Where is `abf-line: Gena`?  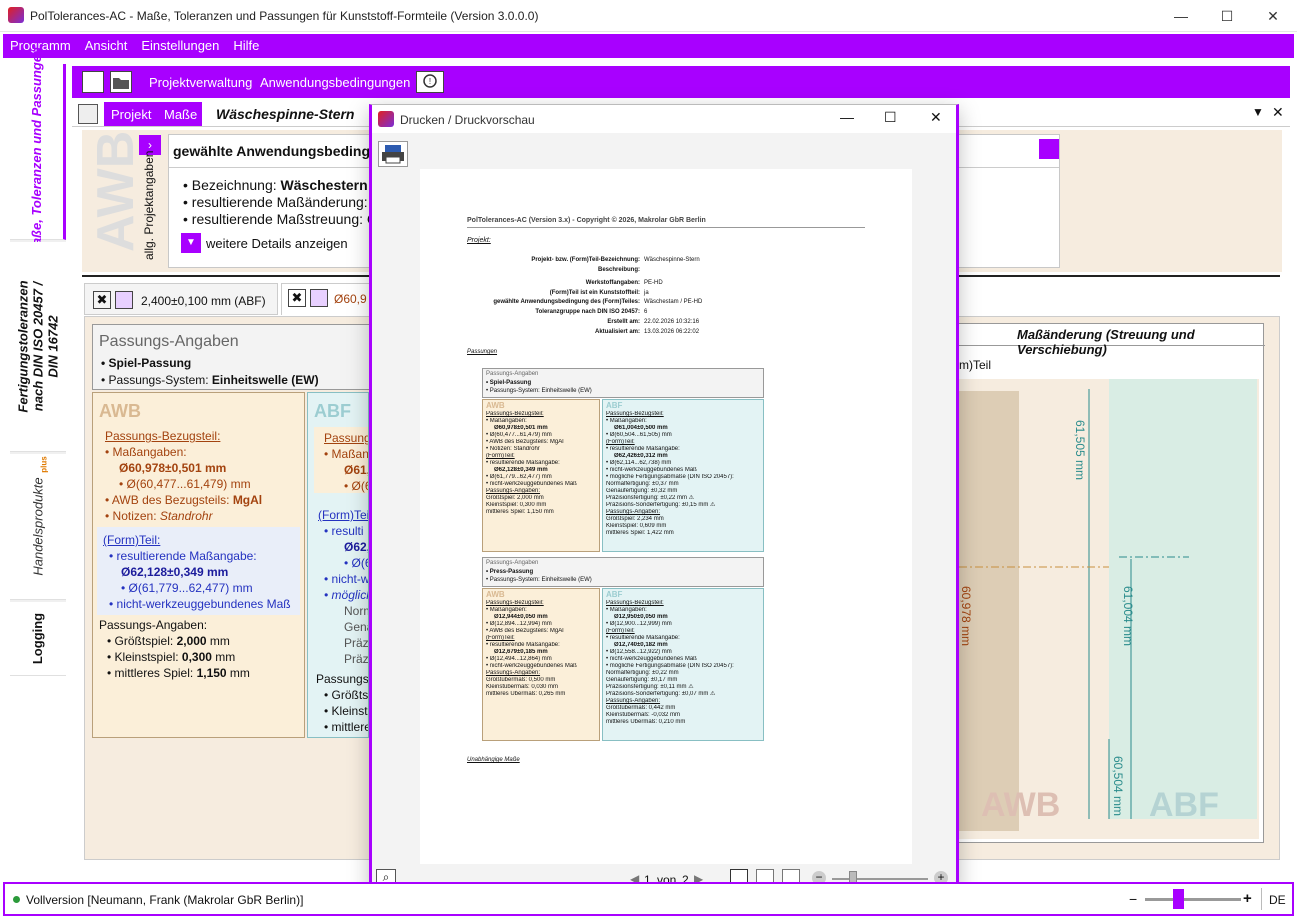
abf-line: Gena is located at coordinates (356, 627).